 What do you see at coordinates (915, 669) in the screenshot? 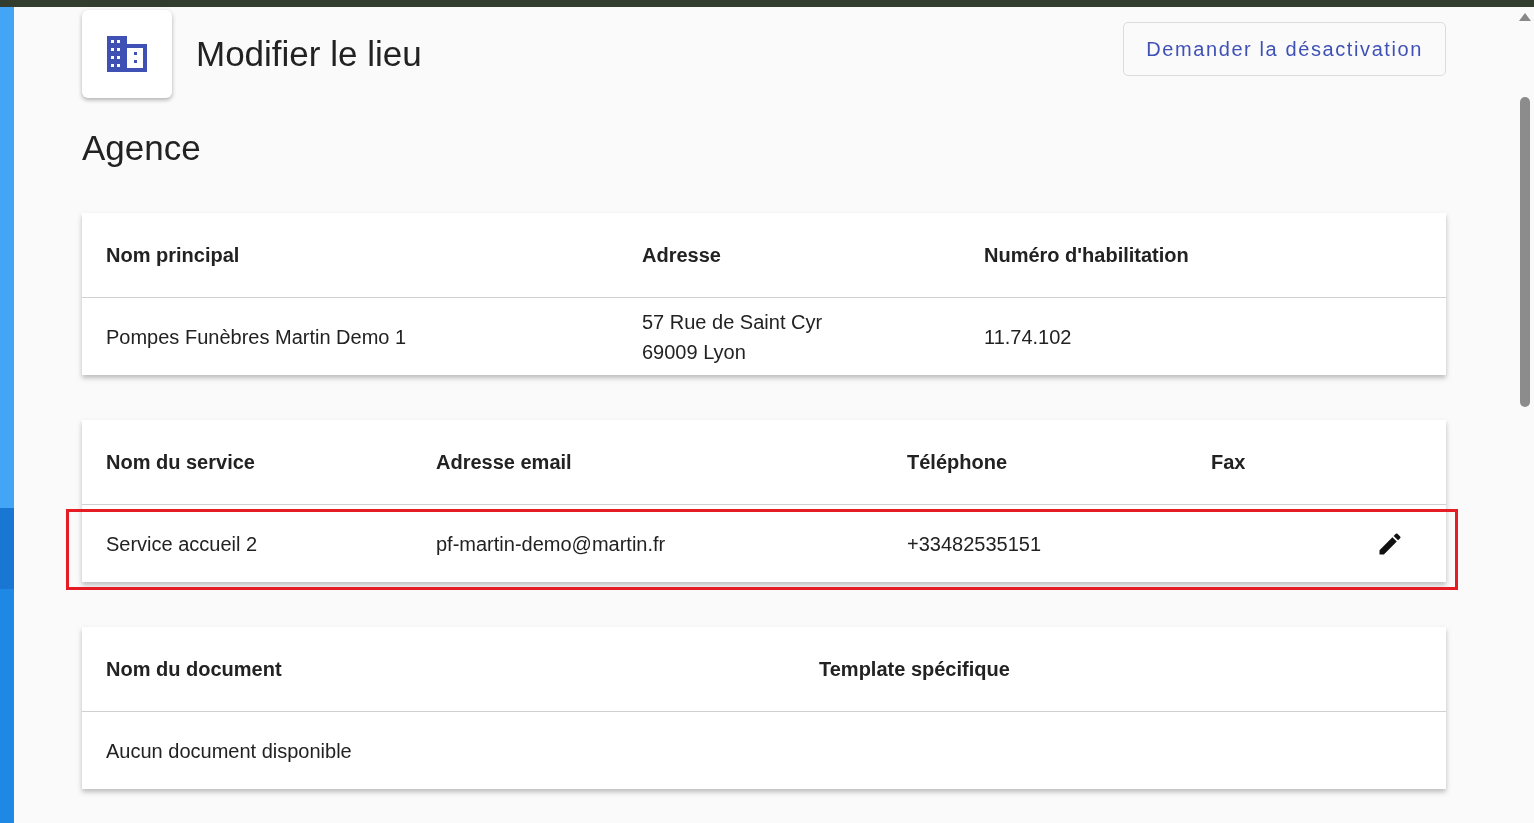
I see `column-header: Template spécifique` at bounding box center [915, 669].